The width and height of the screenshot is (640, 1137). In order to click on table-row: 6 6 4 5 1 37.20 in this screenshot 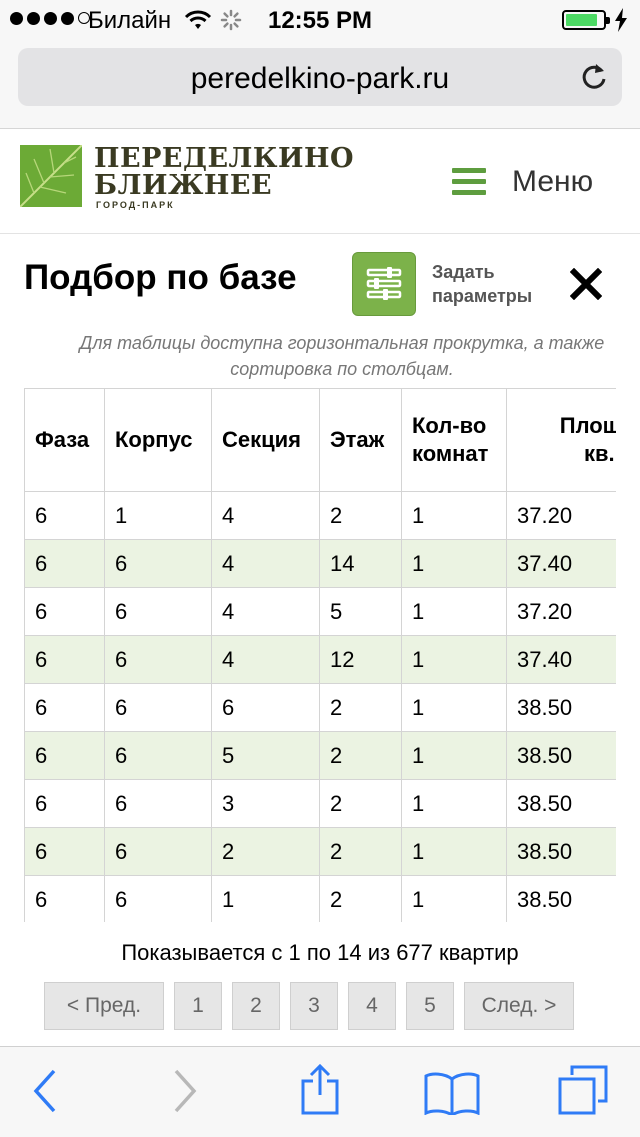, I will do `click(320, 611)`.